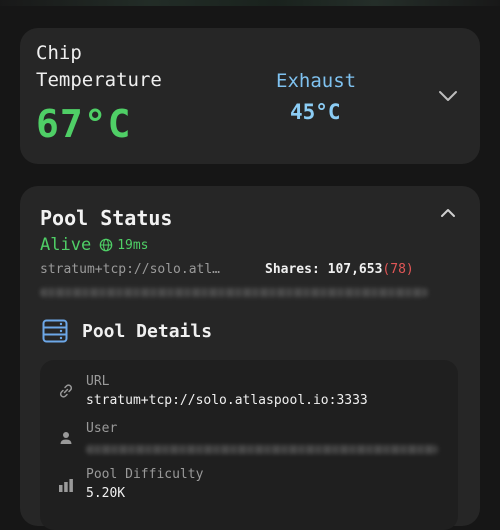  Describe the element at coordinates (147, 331) in the screenshot. I see `pool-details-title: Pool Details` at that location.